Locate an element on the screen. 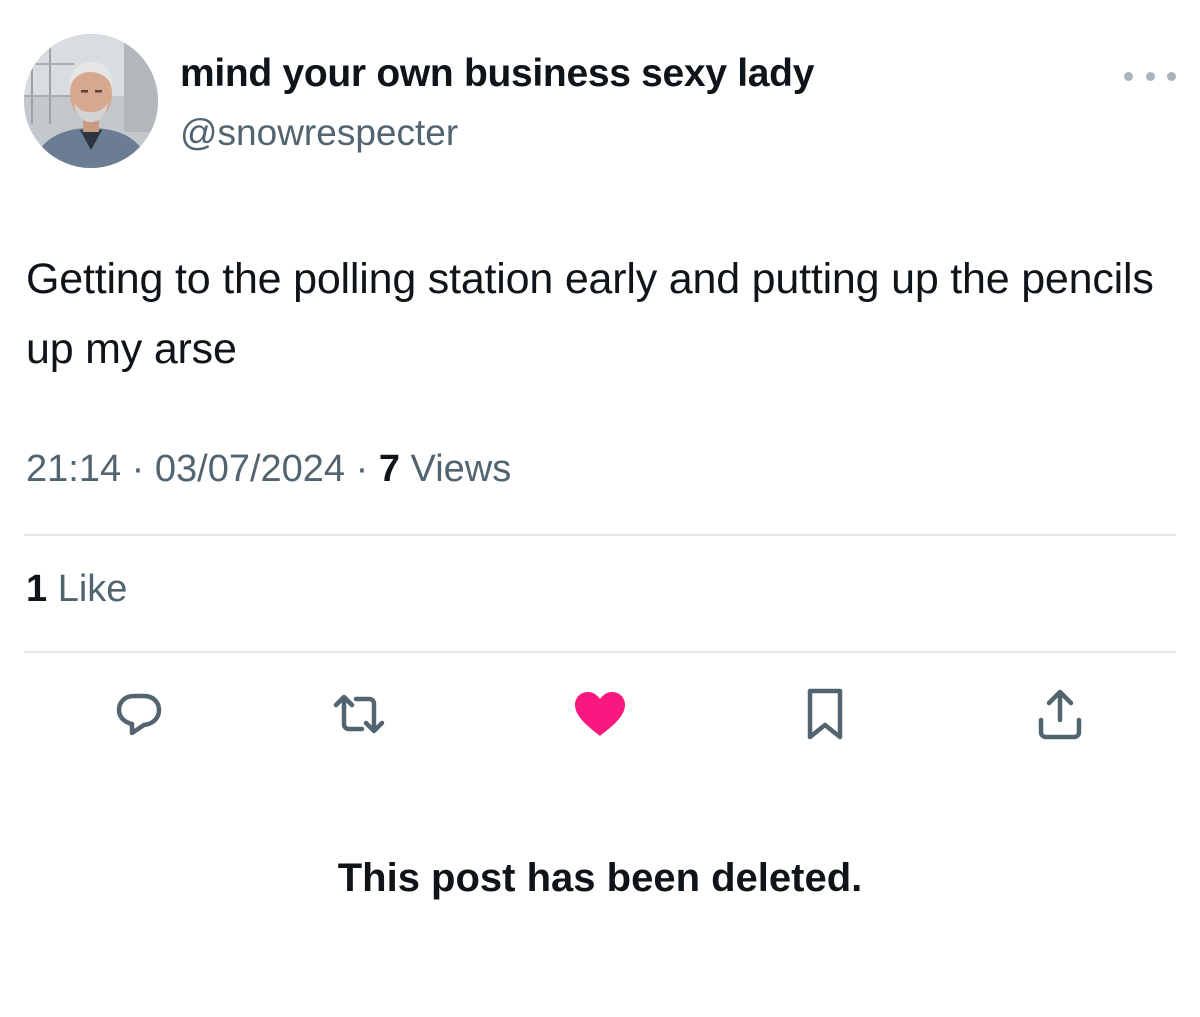  avatar is located at coordinates (91, 101).